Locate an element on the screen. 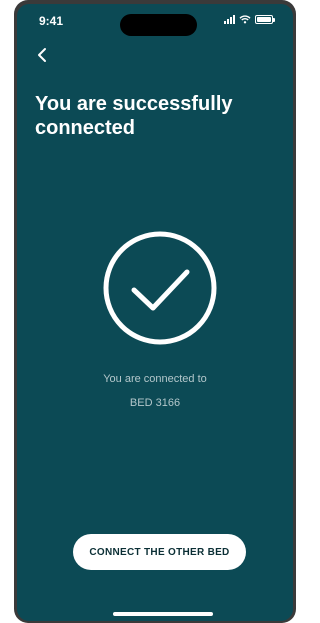 Image resolution: width=320 pixels, height=623 pixels. wifi-icon is located at coordinates (245, 19).